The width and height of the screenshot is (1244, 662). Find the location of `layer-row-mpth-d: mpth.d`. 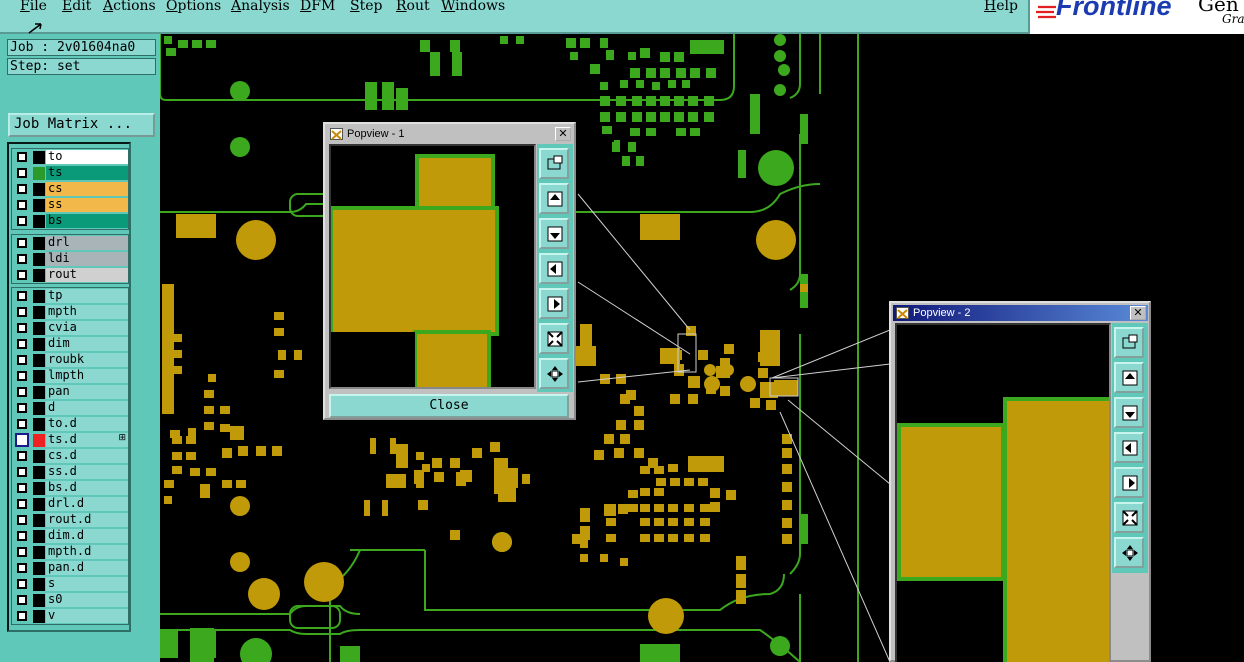

layer-row-mpth-d: mpth.d is located at coordinates (70, 552).